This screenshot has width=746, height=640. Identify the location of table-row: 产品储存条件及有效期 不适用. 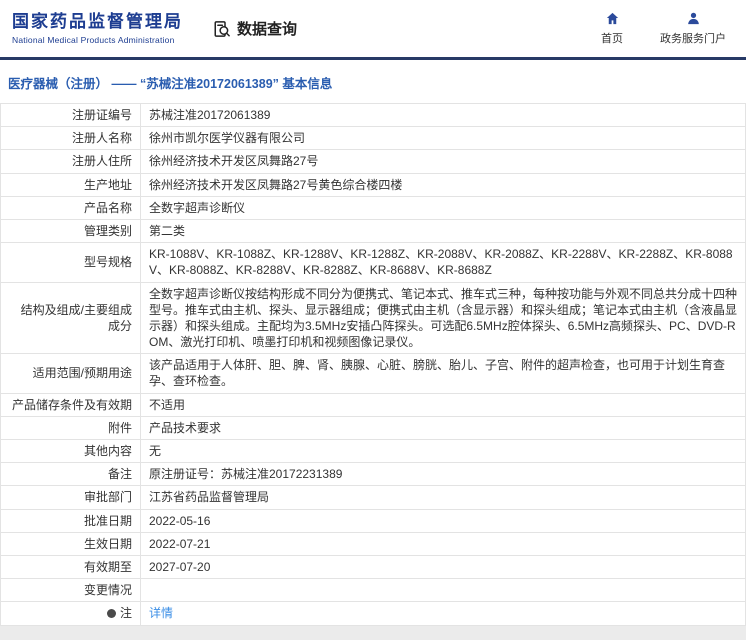
(373, 404).